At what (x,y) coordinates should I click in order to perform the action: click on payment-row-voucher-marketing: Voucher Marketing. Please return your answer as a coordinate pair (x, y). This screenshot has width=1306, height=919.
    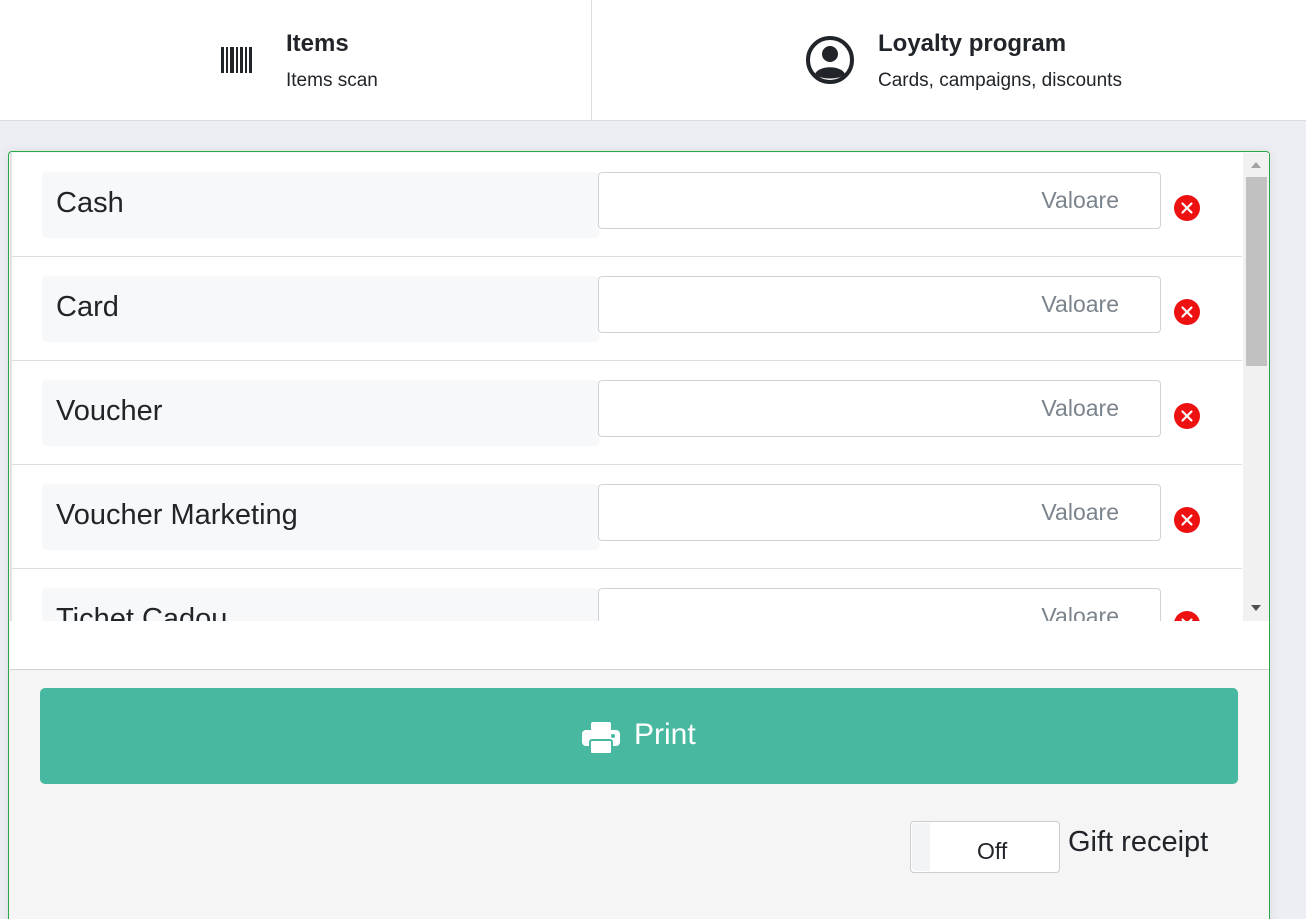
    Looking at the image, I should click on (626, 517).